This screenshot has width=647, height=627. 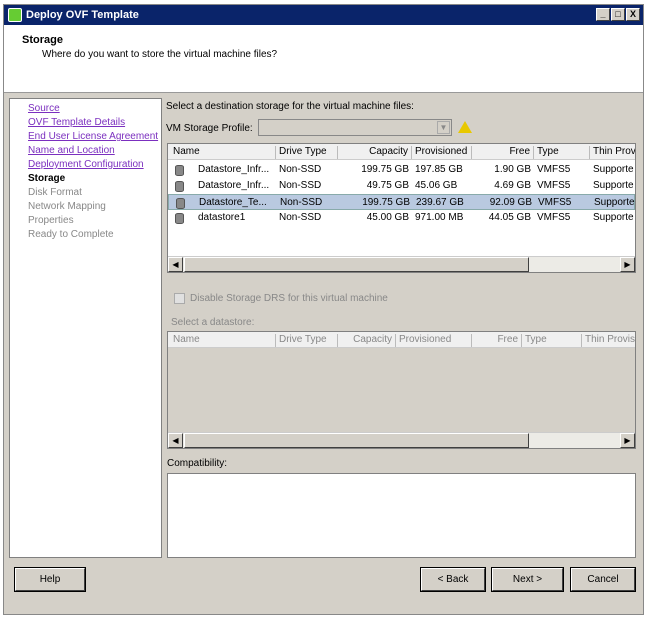 What do you see at coordinates (387, 217) in the screenshot?
I see `cell-capacity: 45.00 GB` at bounding box center [387, 217].